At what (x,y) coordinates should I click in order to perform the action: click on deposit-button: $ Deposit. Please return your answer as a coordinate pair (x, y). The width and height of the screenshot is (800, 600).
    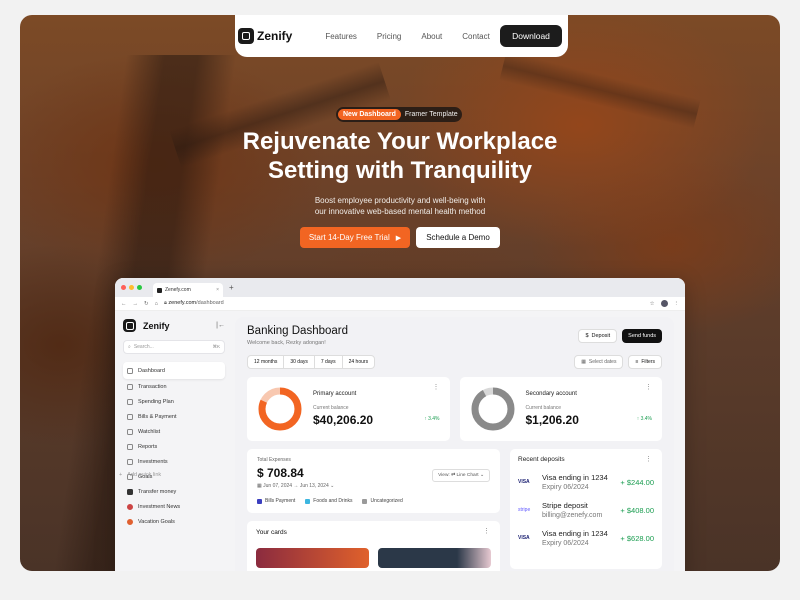
    Looking at the image, I should click on (598, 336).